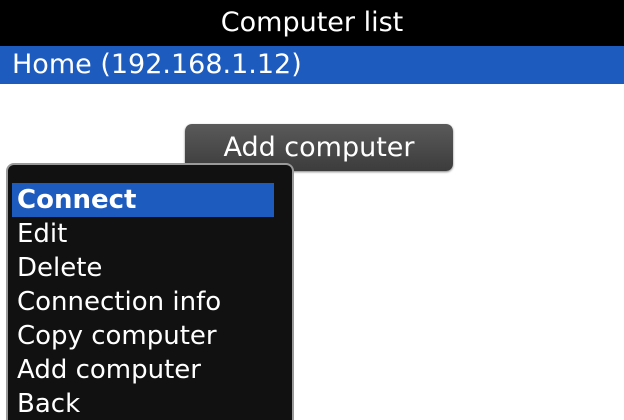  What do you see at coordinates (143, 200) in the screenshot?
I see `menu-item-connect: Connect` at bounding box center [143, 200].